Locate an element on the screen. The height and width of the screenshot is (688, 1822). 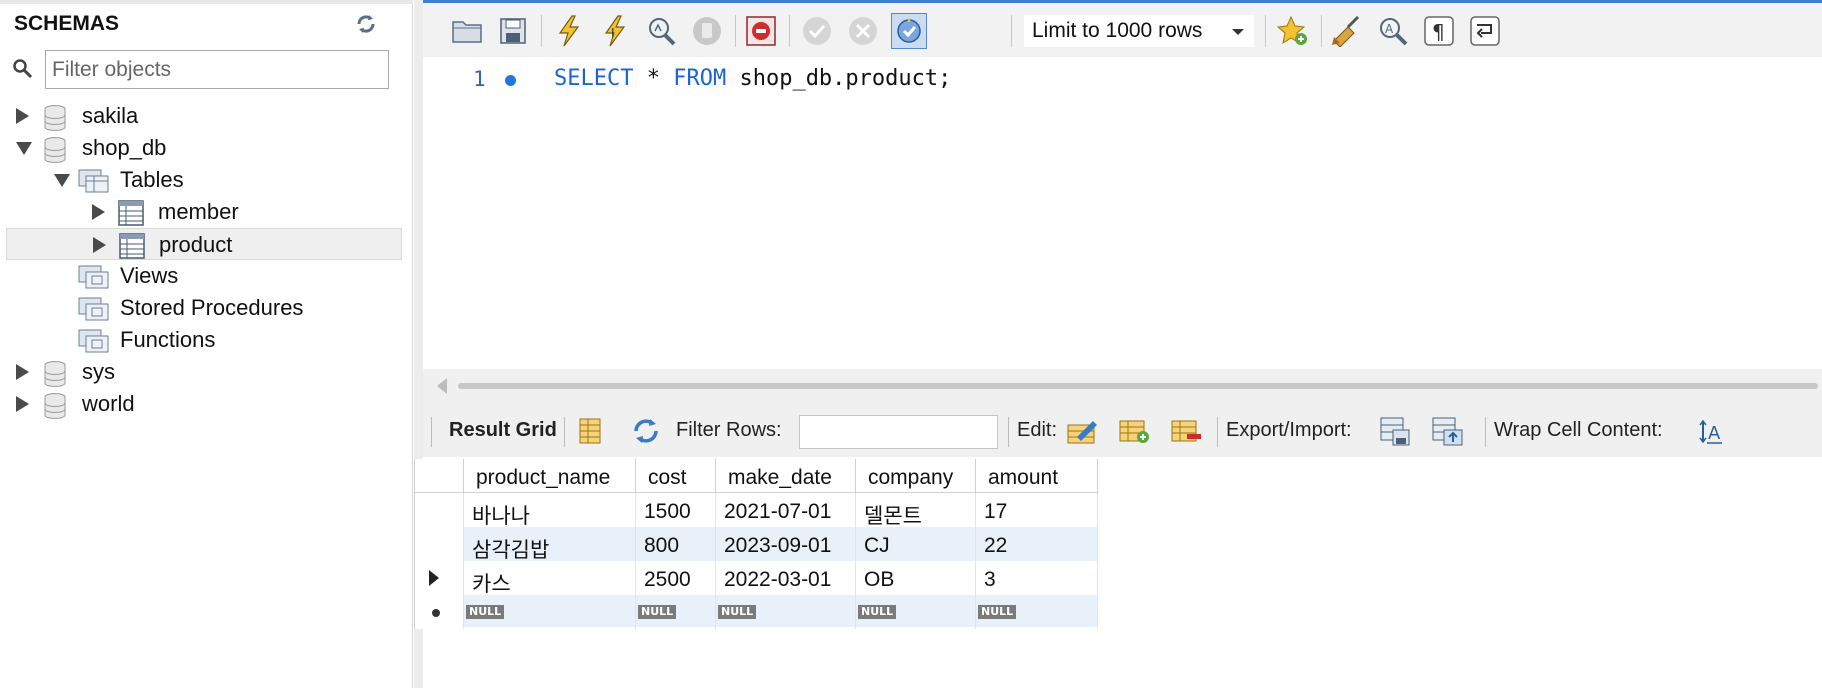
table-cell: 22 is located at coordinates (1037, 544).